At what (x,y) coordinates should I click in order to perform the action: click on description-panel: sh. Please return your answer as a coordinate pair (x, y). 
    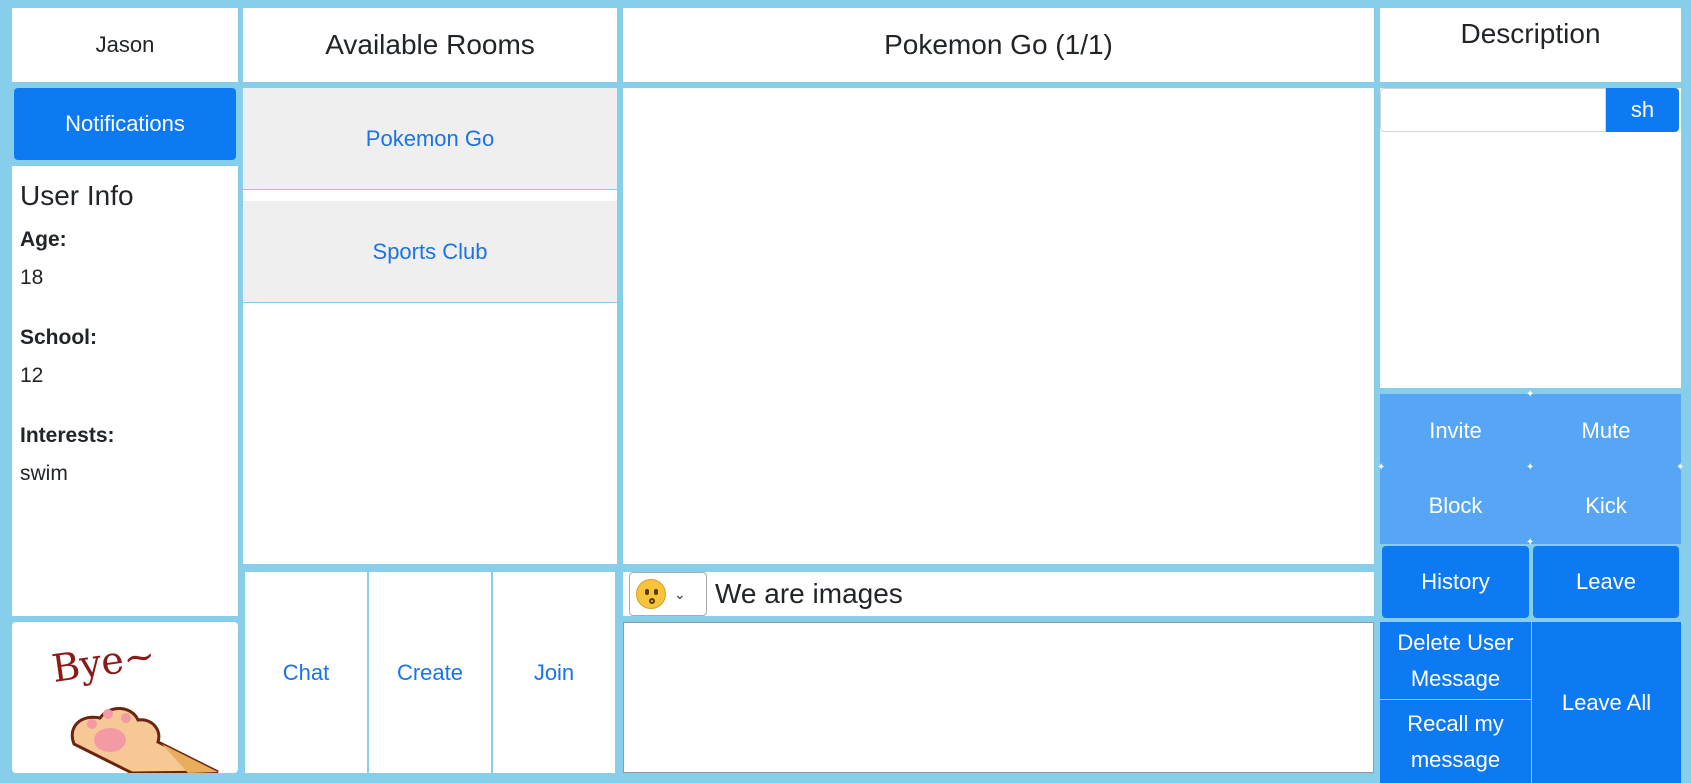
    Looking at the image, I should click on (1530, 238).